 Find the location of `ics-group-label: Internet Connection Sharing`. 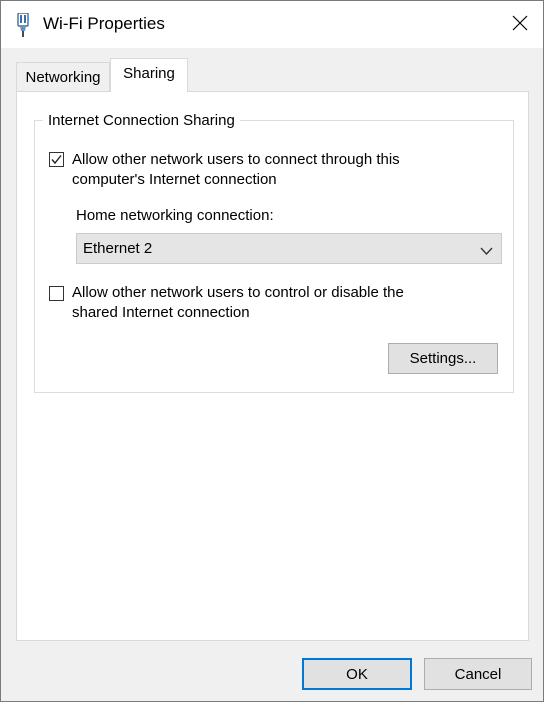

ics-group-label: Internet Connection Sharing is located at coordinates (141, 120).